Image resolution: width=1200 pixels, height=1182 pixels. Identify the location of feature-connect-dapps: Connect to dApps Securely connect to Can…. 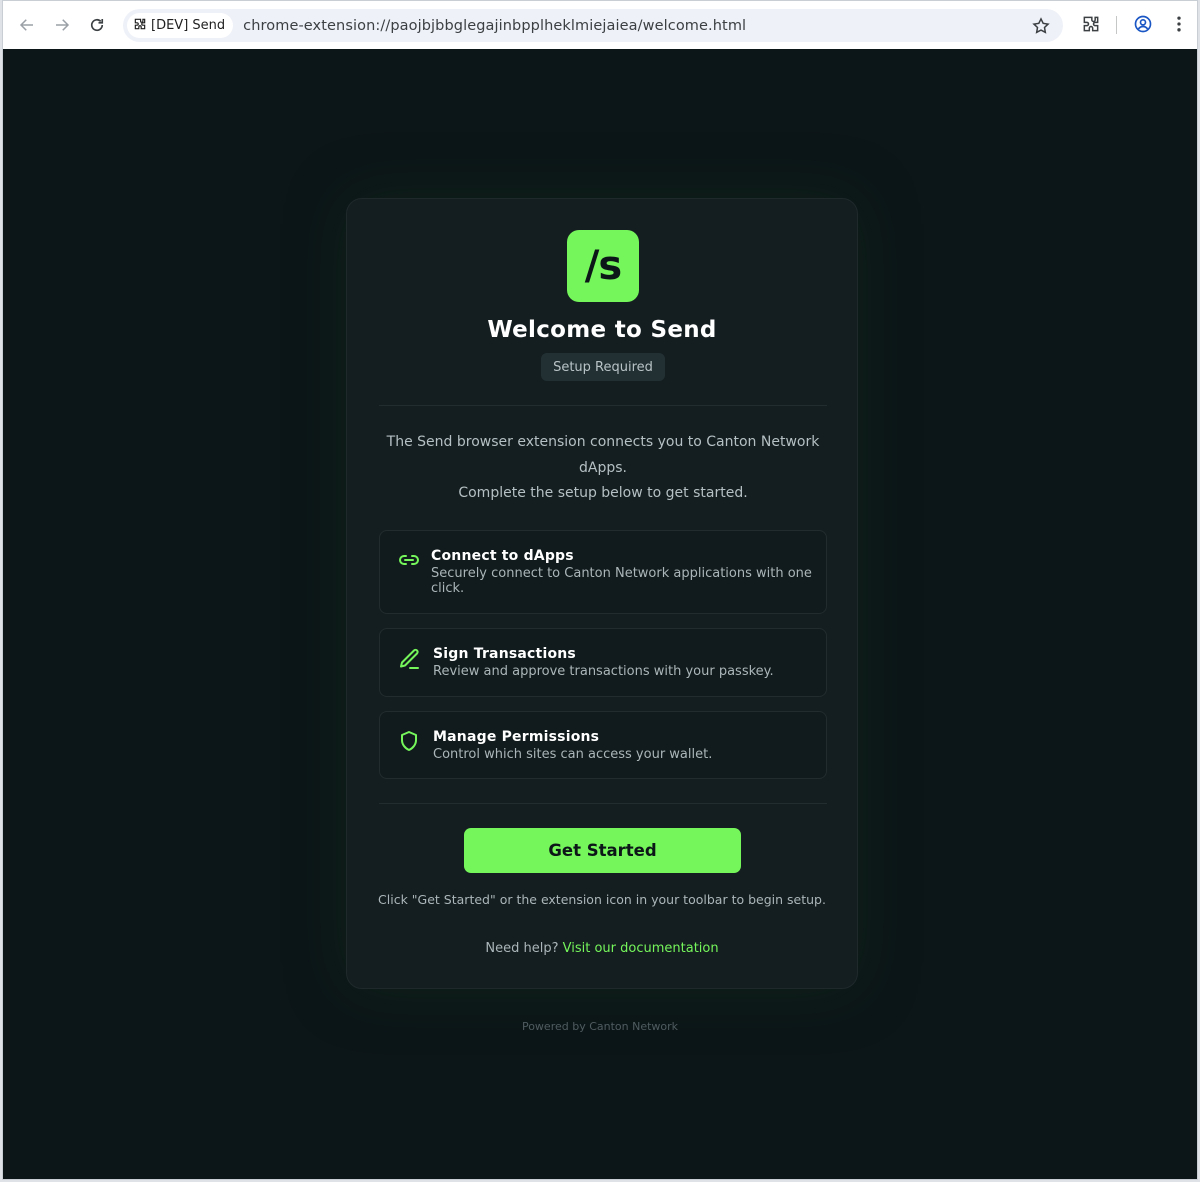
(603, 572).